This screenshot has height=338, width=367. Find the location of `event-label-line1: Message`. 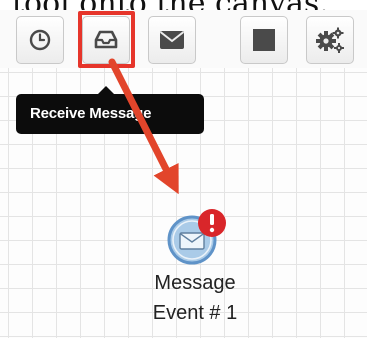

event-label-line1: Message is located at coordinates (195, 283).